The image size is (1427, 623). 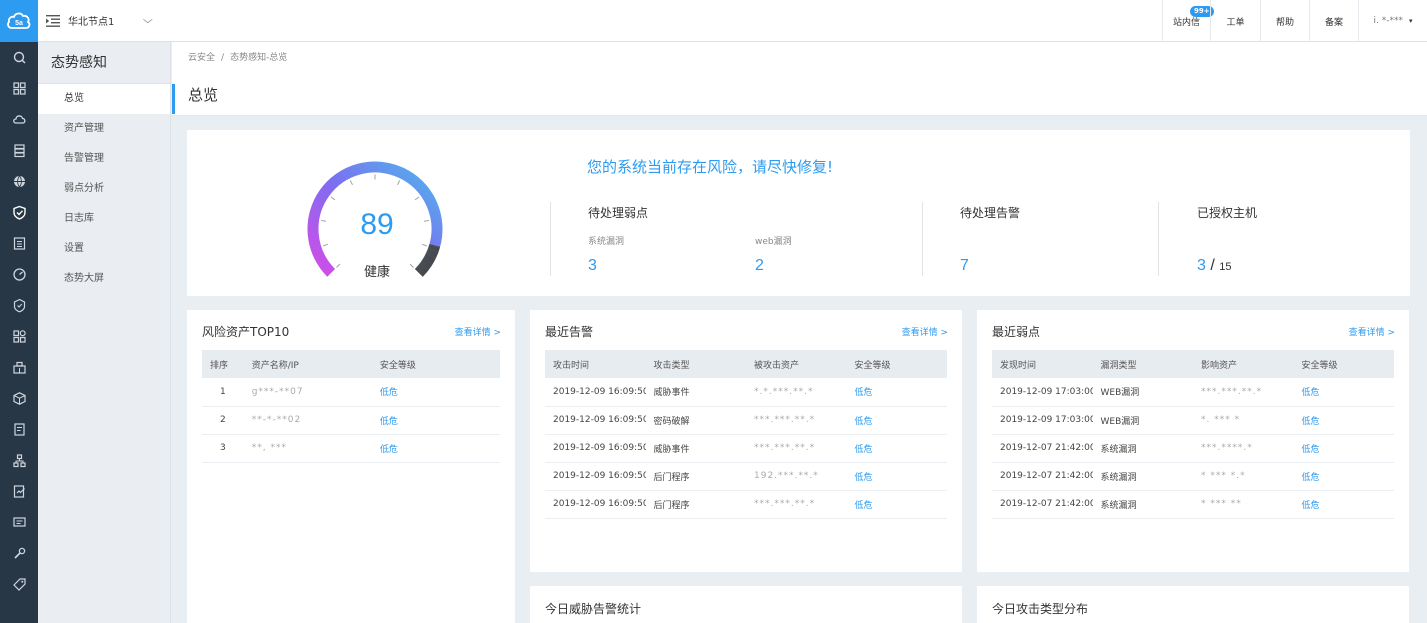 What do you see at coordinates (746, 392) in the screenshot?
I see `table-row: 2019-12-09 16:09:50 威胁事件 *.*.***.**.* 低危` at bounding box center [746, 392].